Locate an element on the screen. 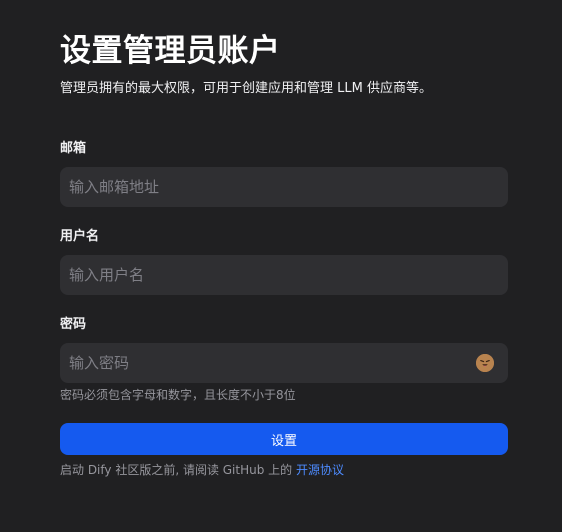 The height and width of the screenshot is (532, 562). license-notice: 启动 Dify 社区版之前, 请阅读 GitHub 上的 开源协议 is located at coordinates (202, 470).